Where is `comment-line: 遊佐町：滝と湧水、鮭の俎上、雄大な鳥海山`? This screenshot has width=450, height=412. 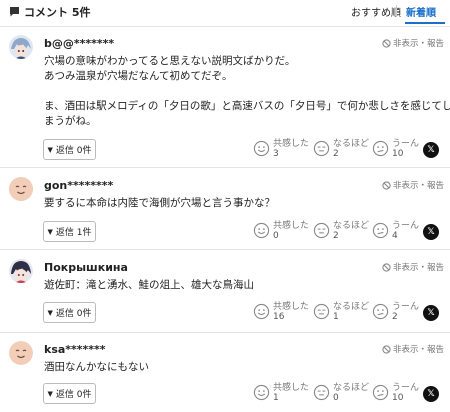
comment-line: 遊佐町：滝と湧水、鮭の俎上、雄大な鳥海山 is located at coordinates (149, 285).